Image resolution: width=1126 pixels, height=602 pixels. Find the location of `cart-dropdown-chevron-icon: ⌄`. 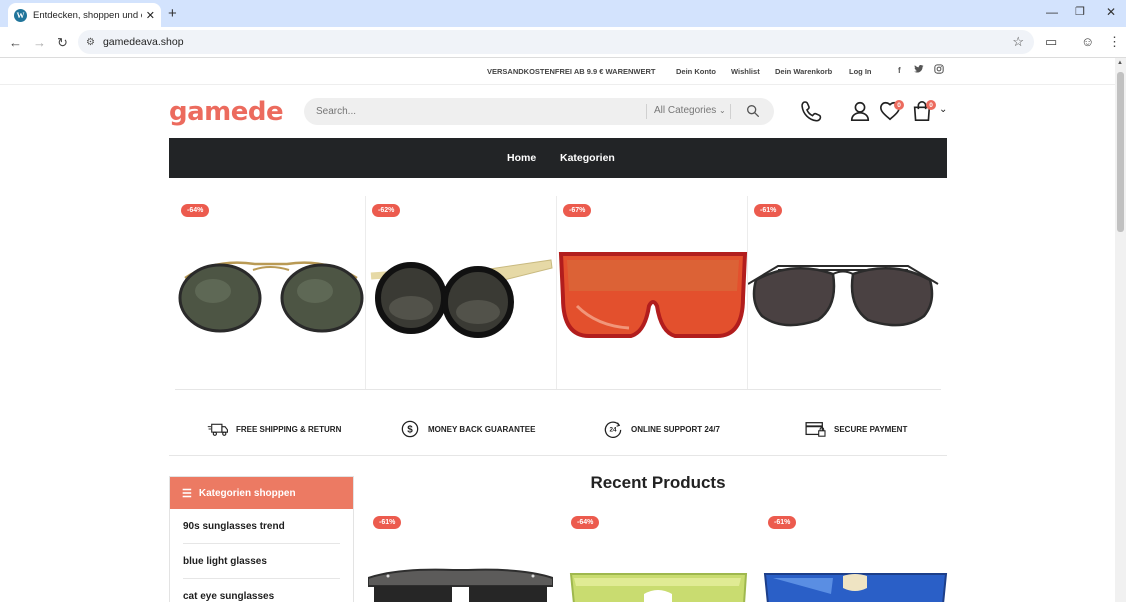

cart-dropdown-chevron-icon: ⌄ is located at coordinates (943, 109).